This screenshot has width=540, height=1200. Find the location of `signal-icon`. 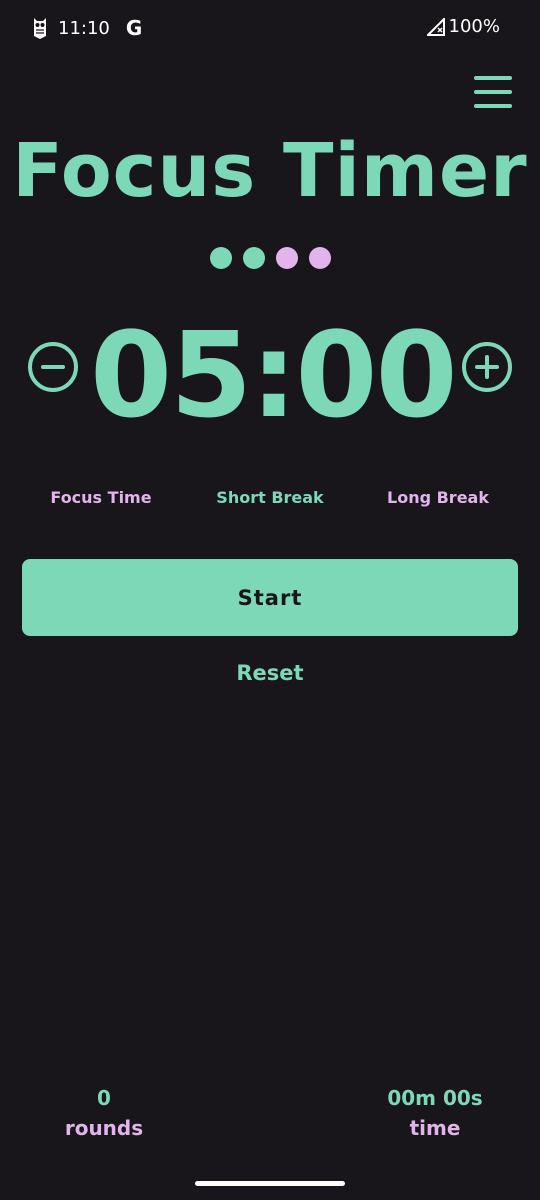

signal-icon is located at coordinates (435, 26).